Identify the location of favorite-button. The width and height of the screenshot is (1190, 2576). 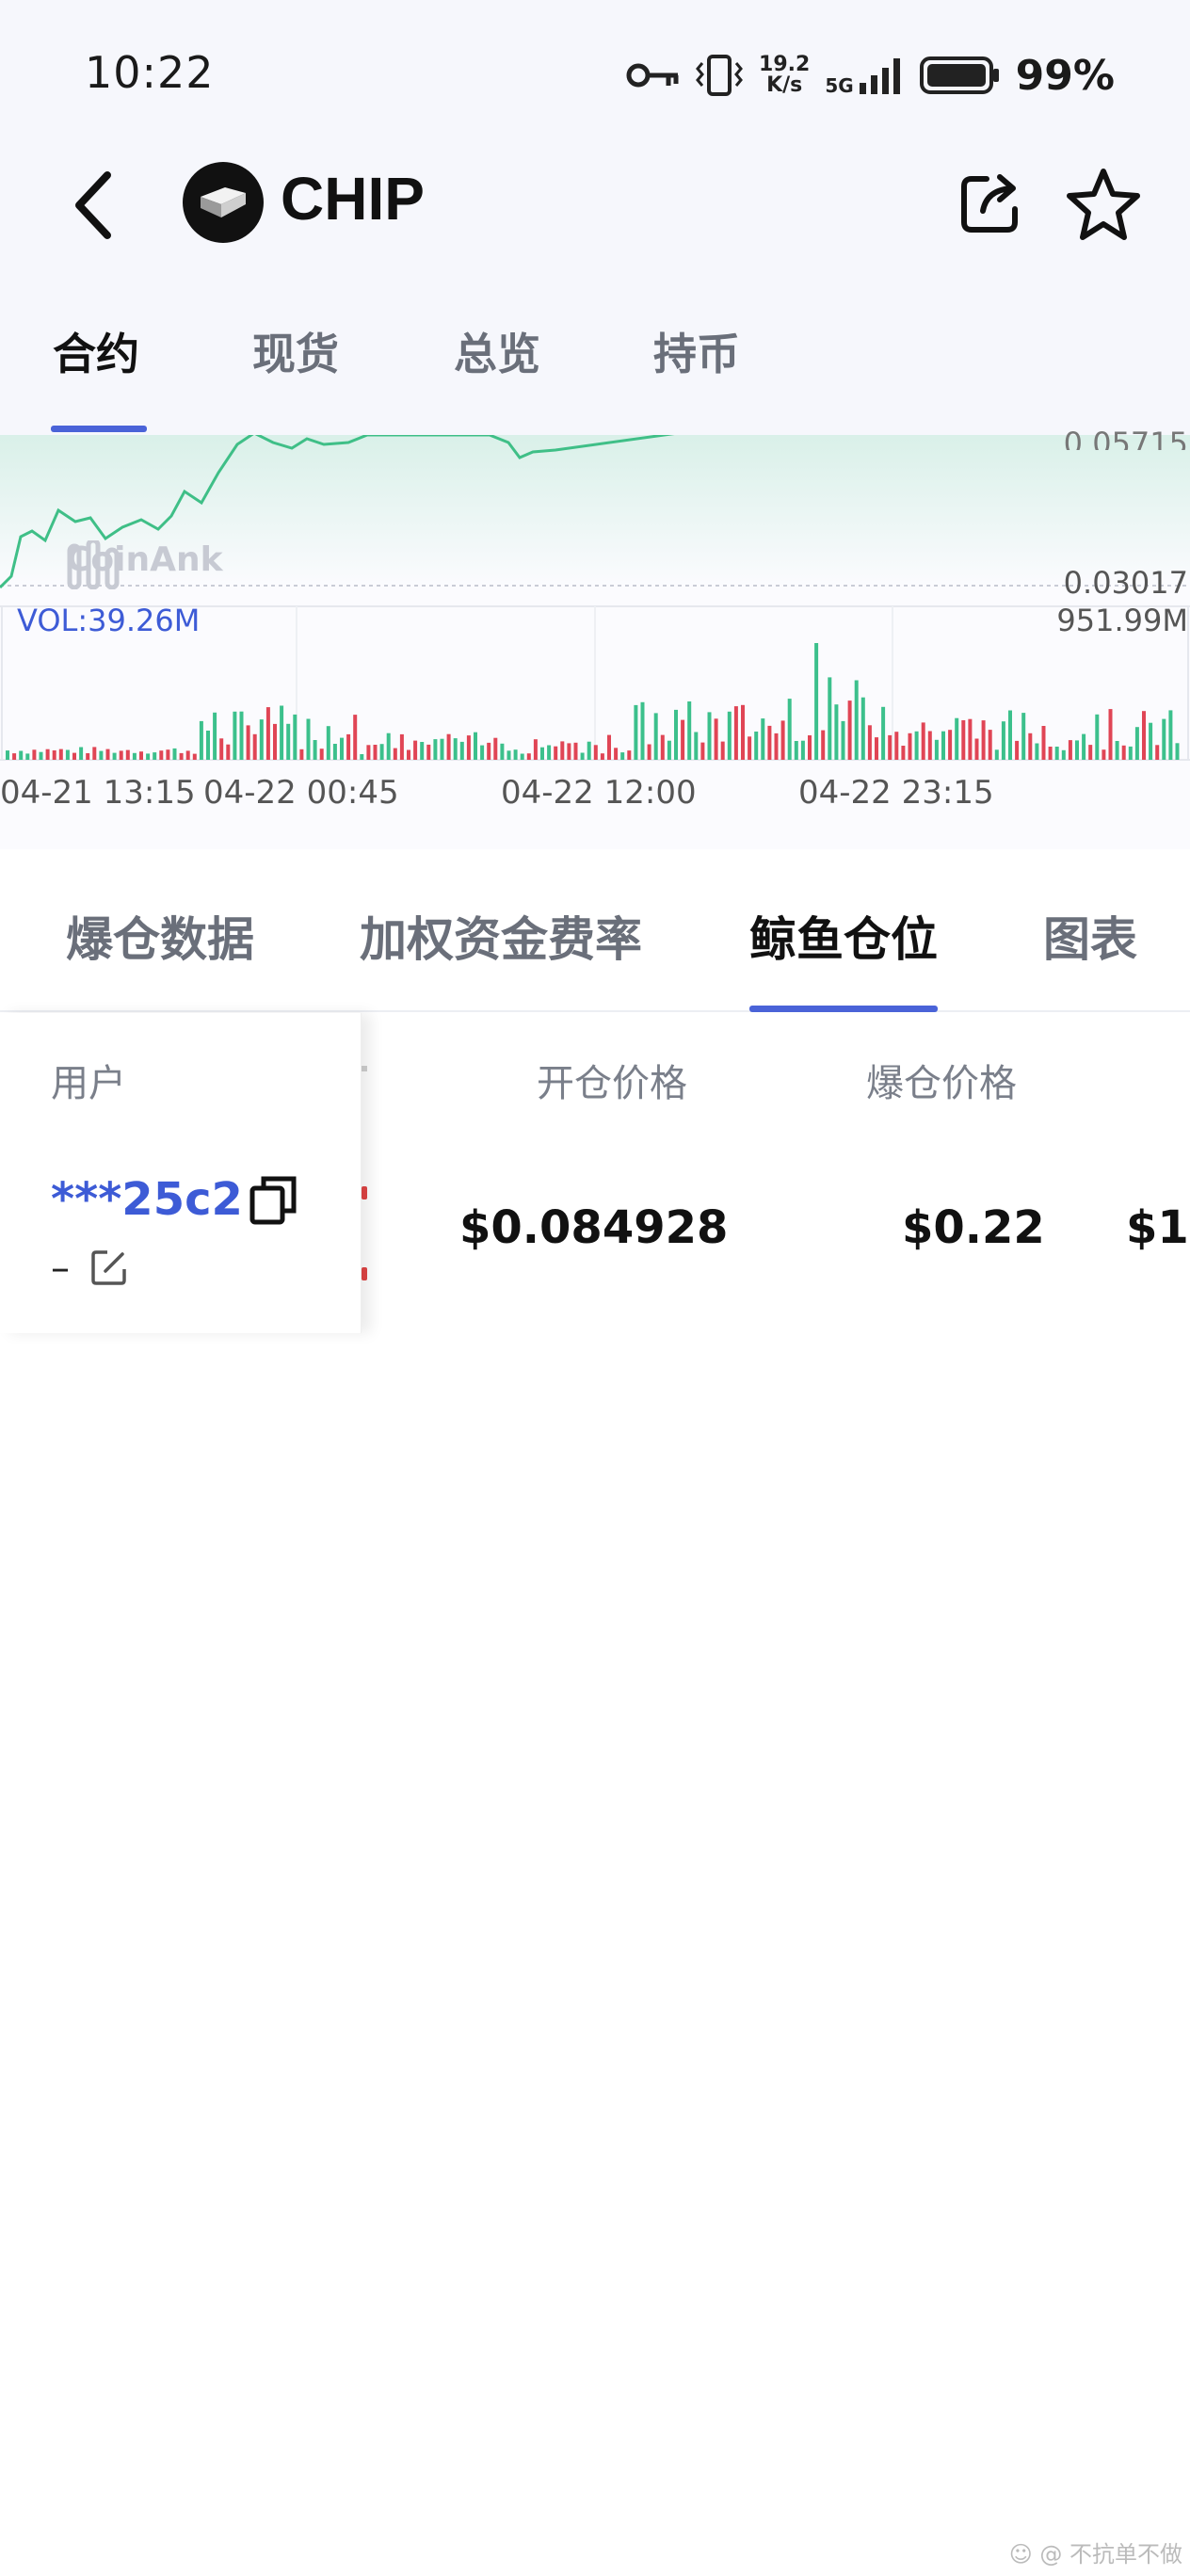
(1103, 203).